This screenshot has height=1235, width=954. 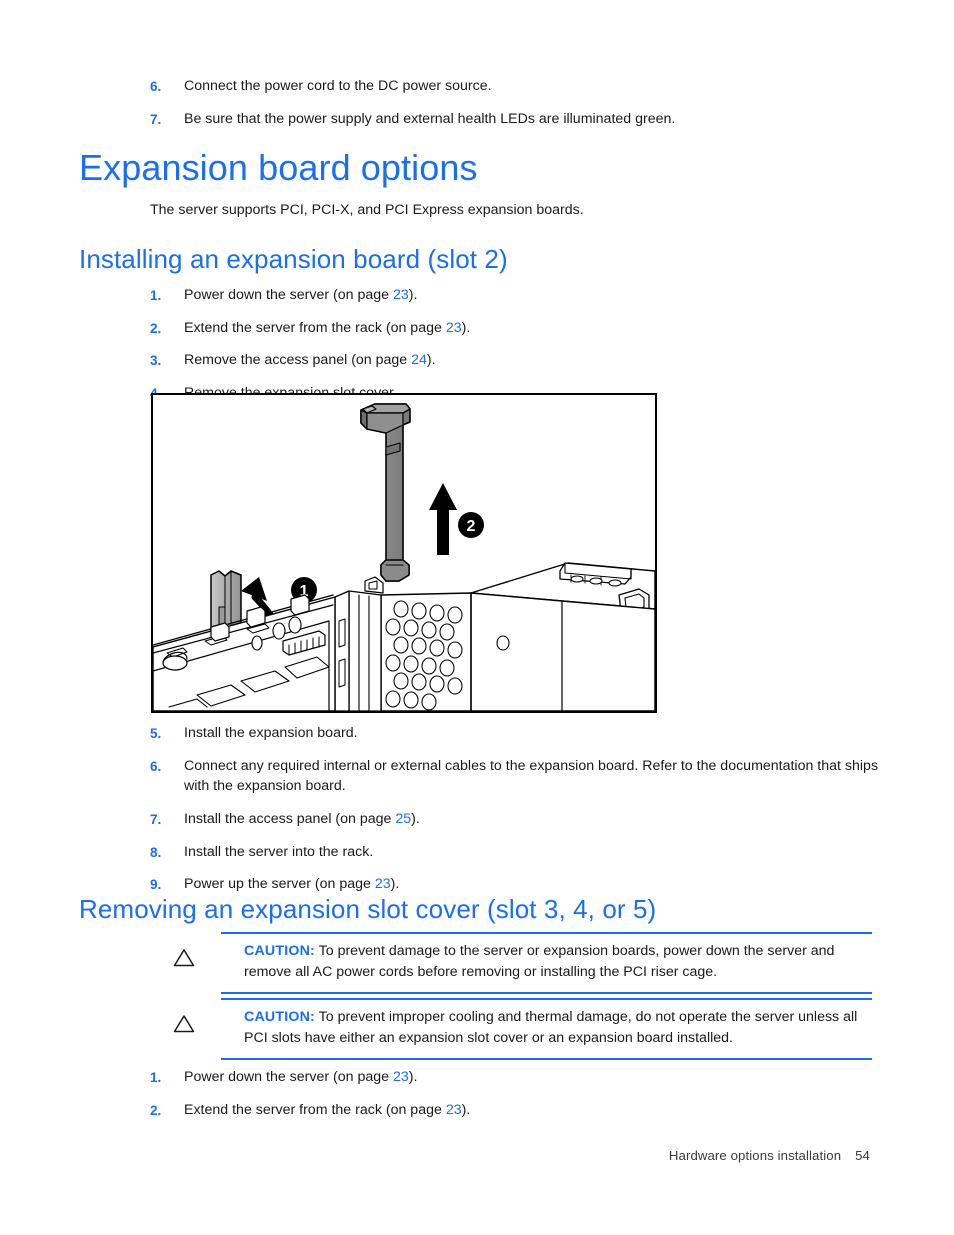 What do you see at coordinates (278, 167) in the screenshot?
I see `page-title: Expansion board options` at bounding box center [278, 167].